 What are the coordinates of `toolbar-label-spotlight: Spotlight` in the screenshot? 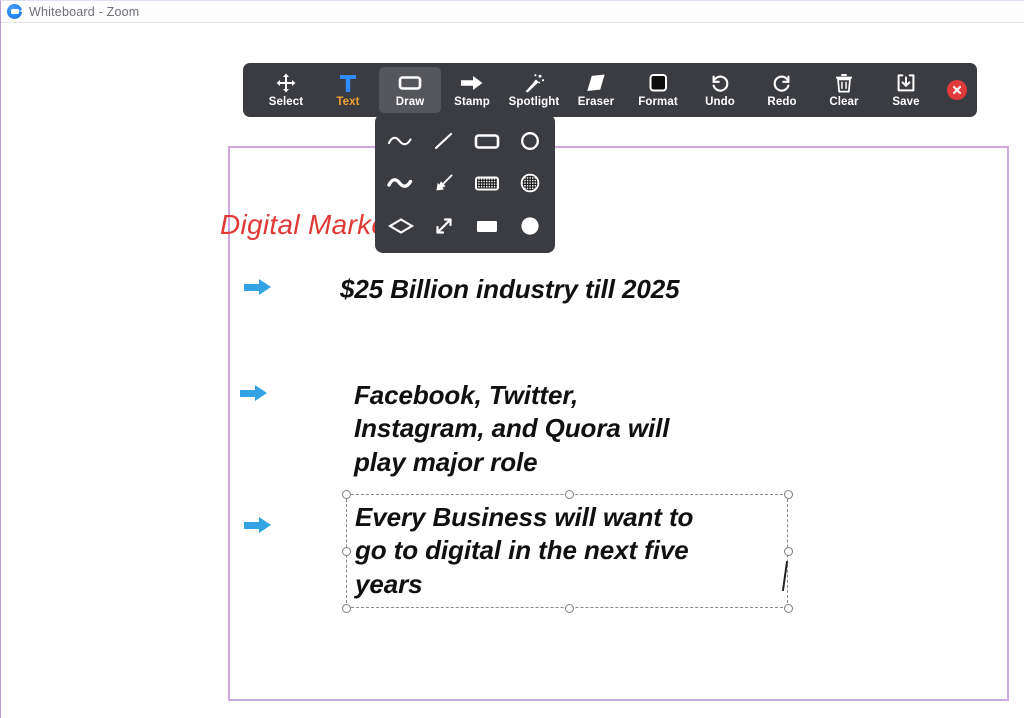 It's located at (534, 102).